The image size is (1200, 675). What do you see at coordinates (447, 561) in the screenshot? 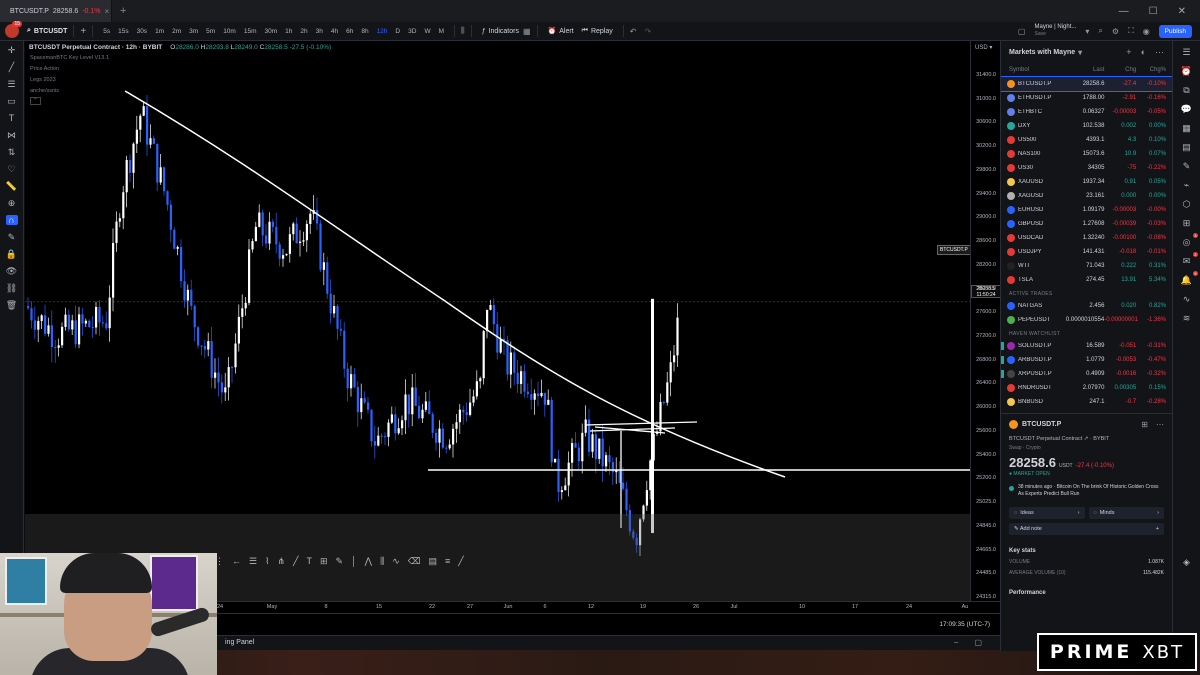
I see `measure-icon: ≡` at bounding box center [447, 561].